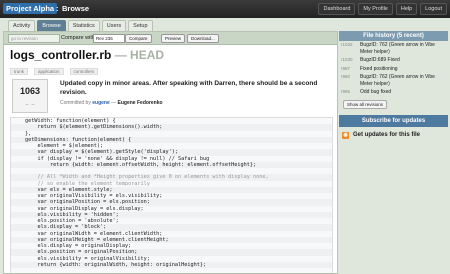 The width and height of the screenshot is (450, 274). I want to click on path-application: application, so click(49, 71).